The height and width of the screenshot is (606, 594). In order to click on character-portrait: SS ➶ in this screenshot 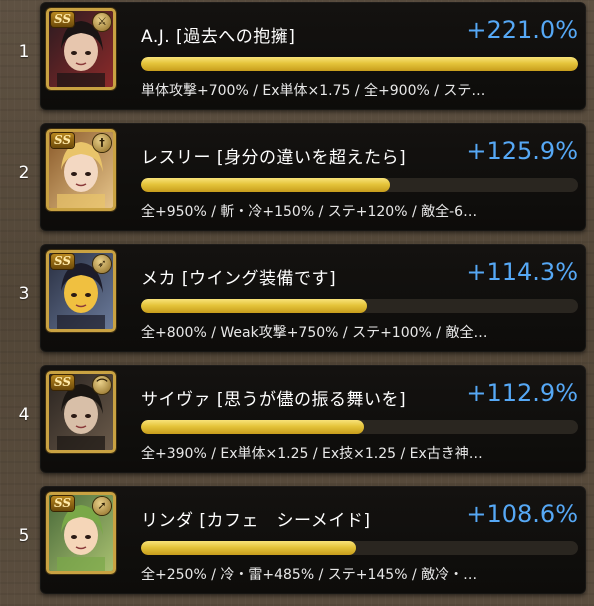, I will do `click(81, 291)`.